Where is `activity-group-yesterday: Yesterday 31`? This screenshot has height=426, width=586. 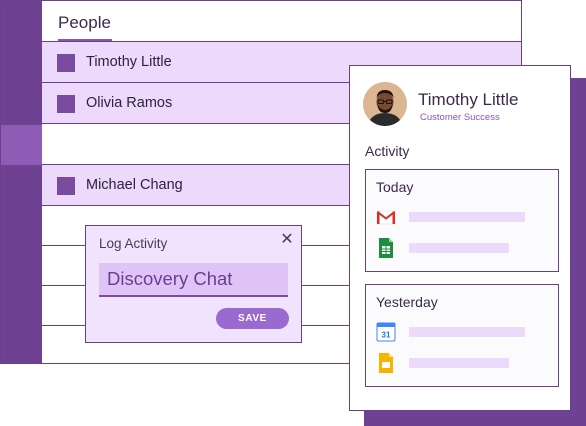
activity-group-yesterday: Yesterday 31 is located at coordinates (462, 335).